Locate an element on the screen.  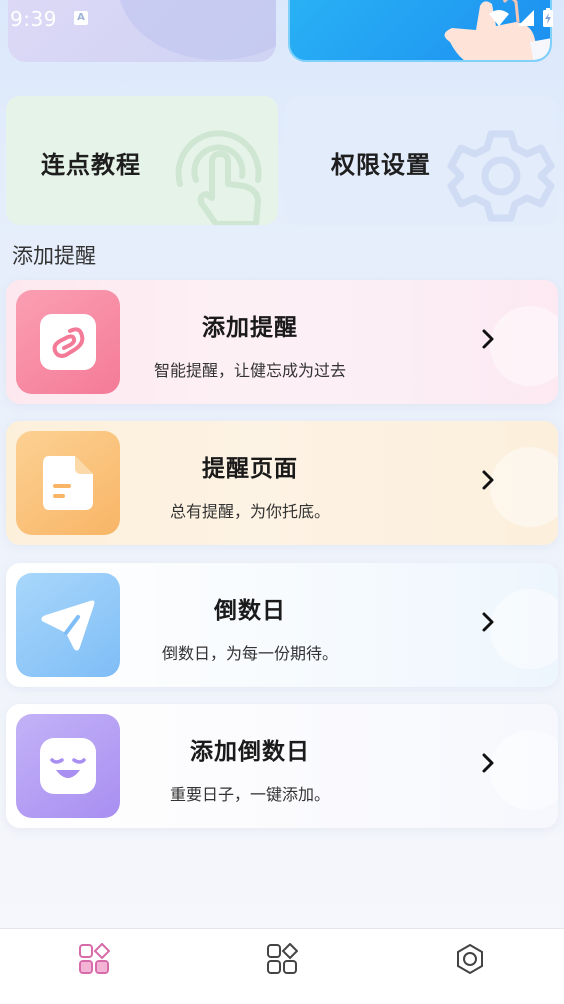
countdown-card: 倒数日 倒数日，为每一份期待。 is located at coordinates (282, 625).